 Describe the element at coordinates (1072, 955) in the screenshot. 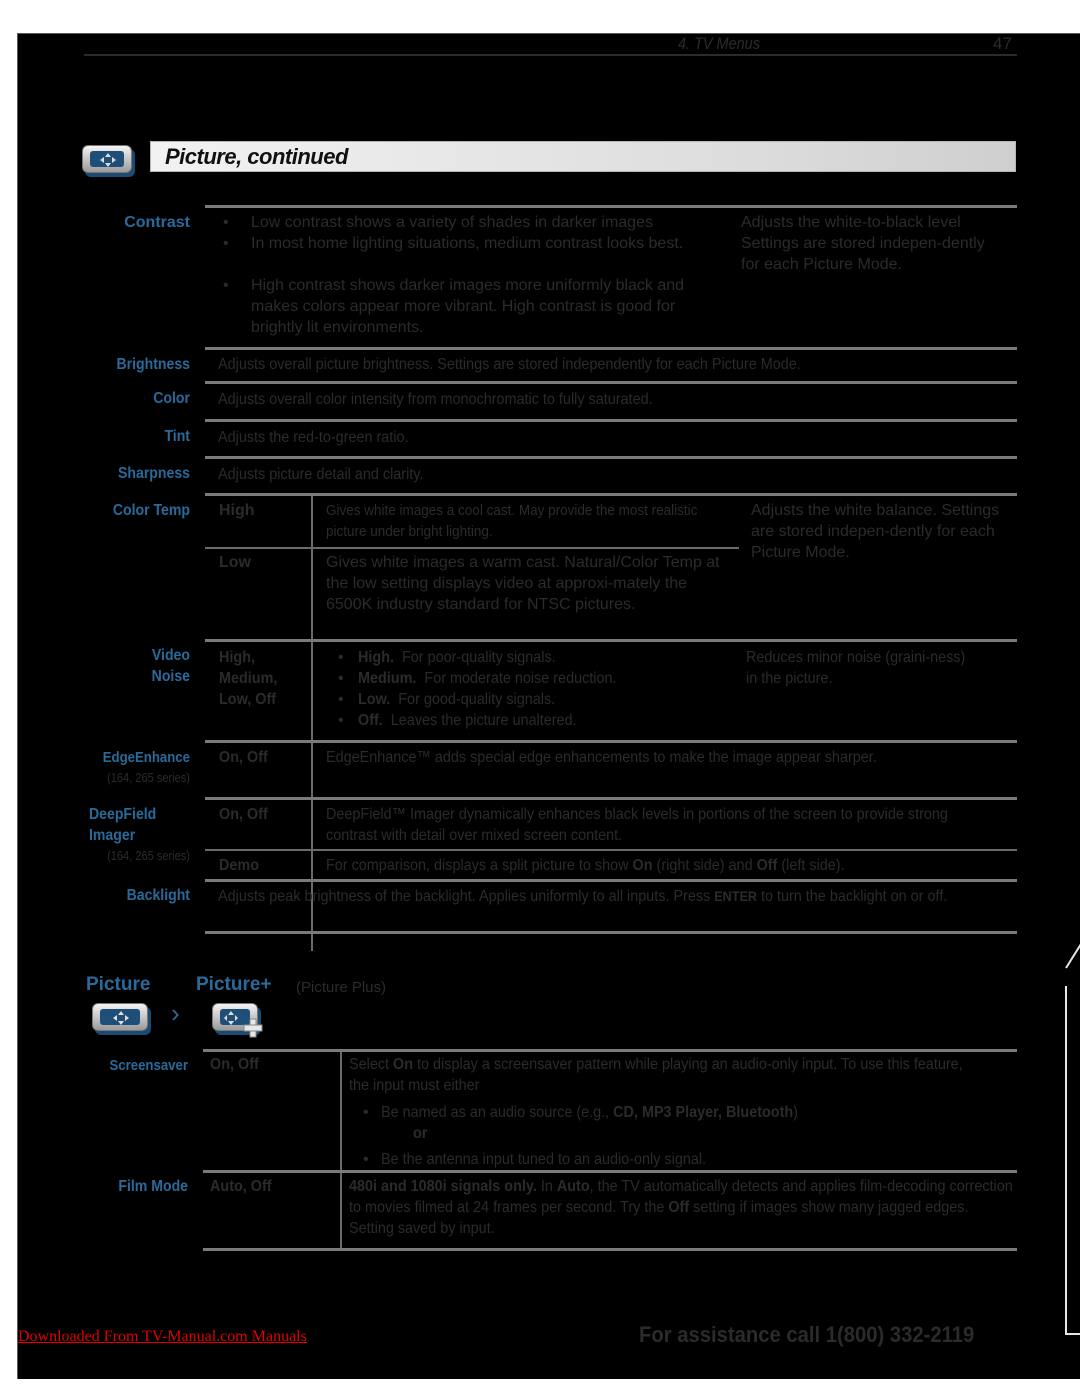

I see `side-tab-edge` at that location.